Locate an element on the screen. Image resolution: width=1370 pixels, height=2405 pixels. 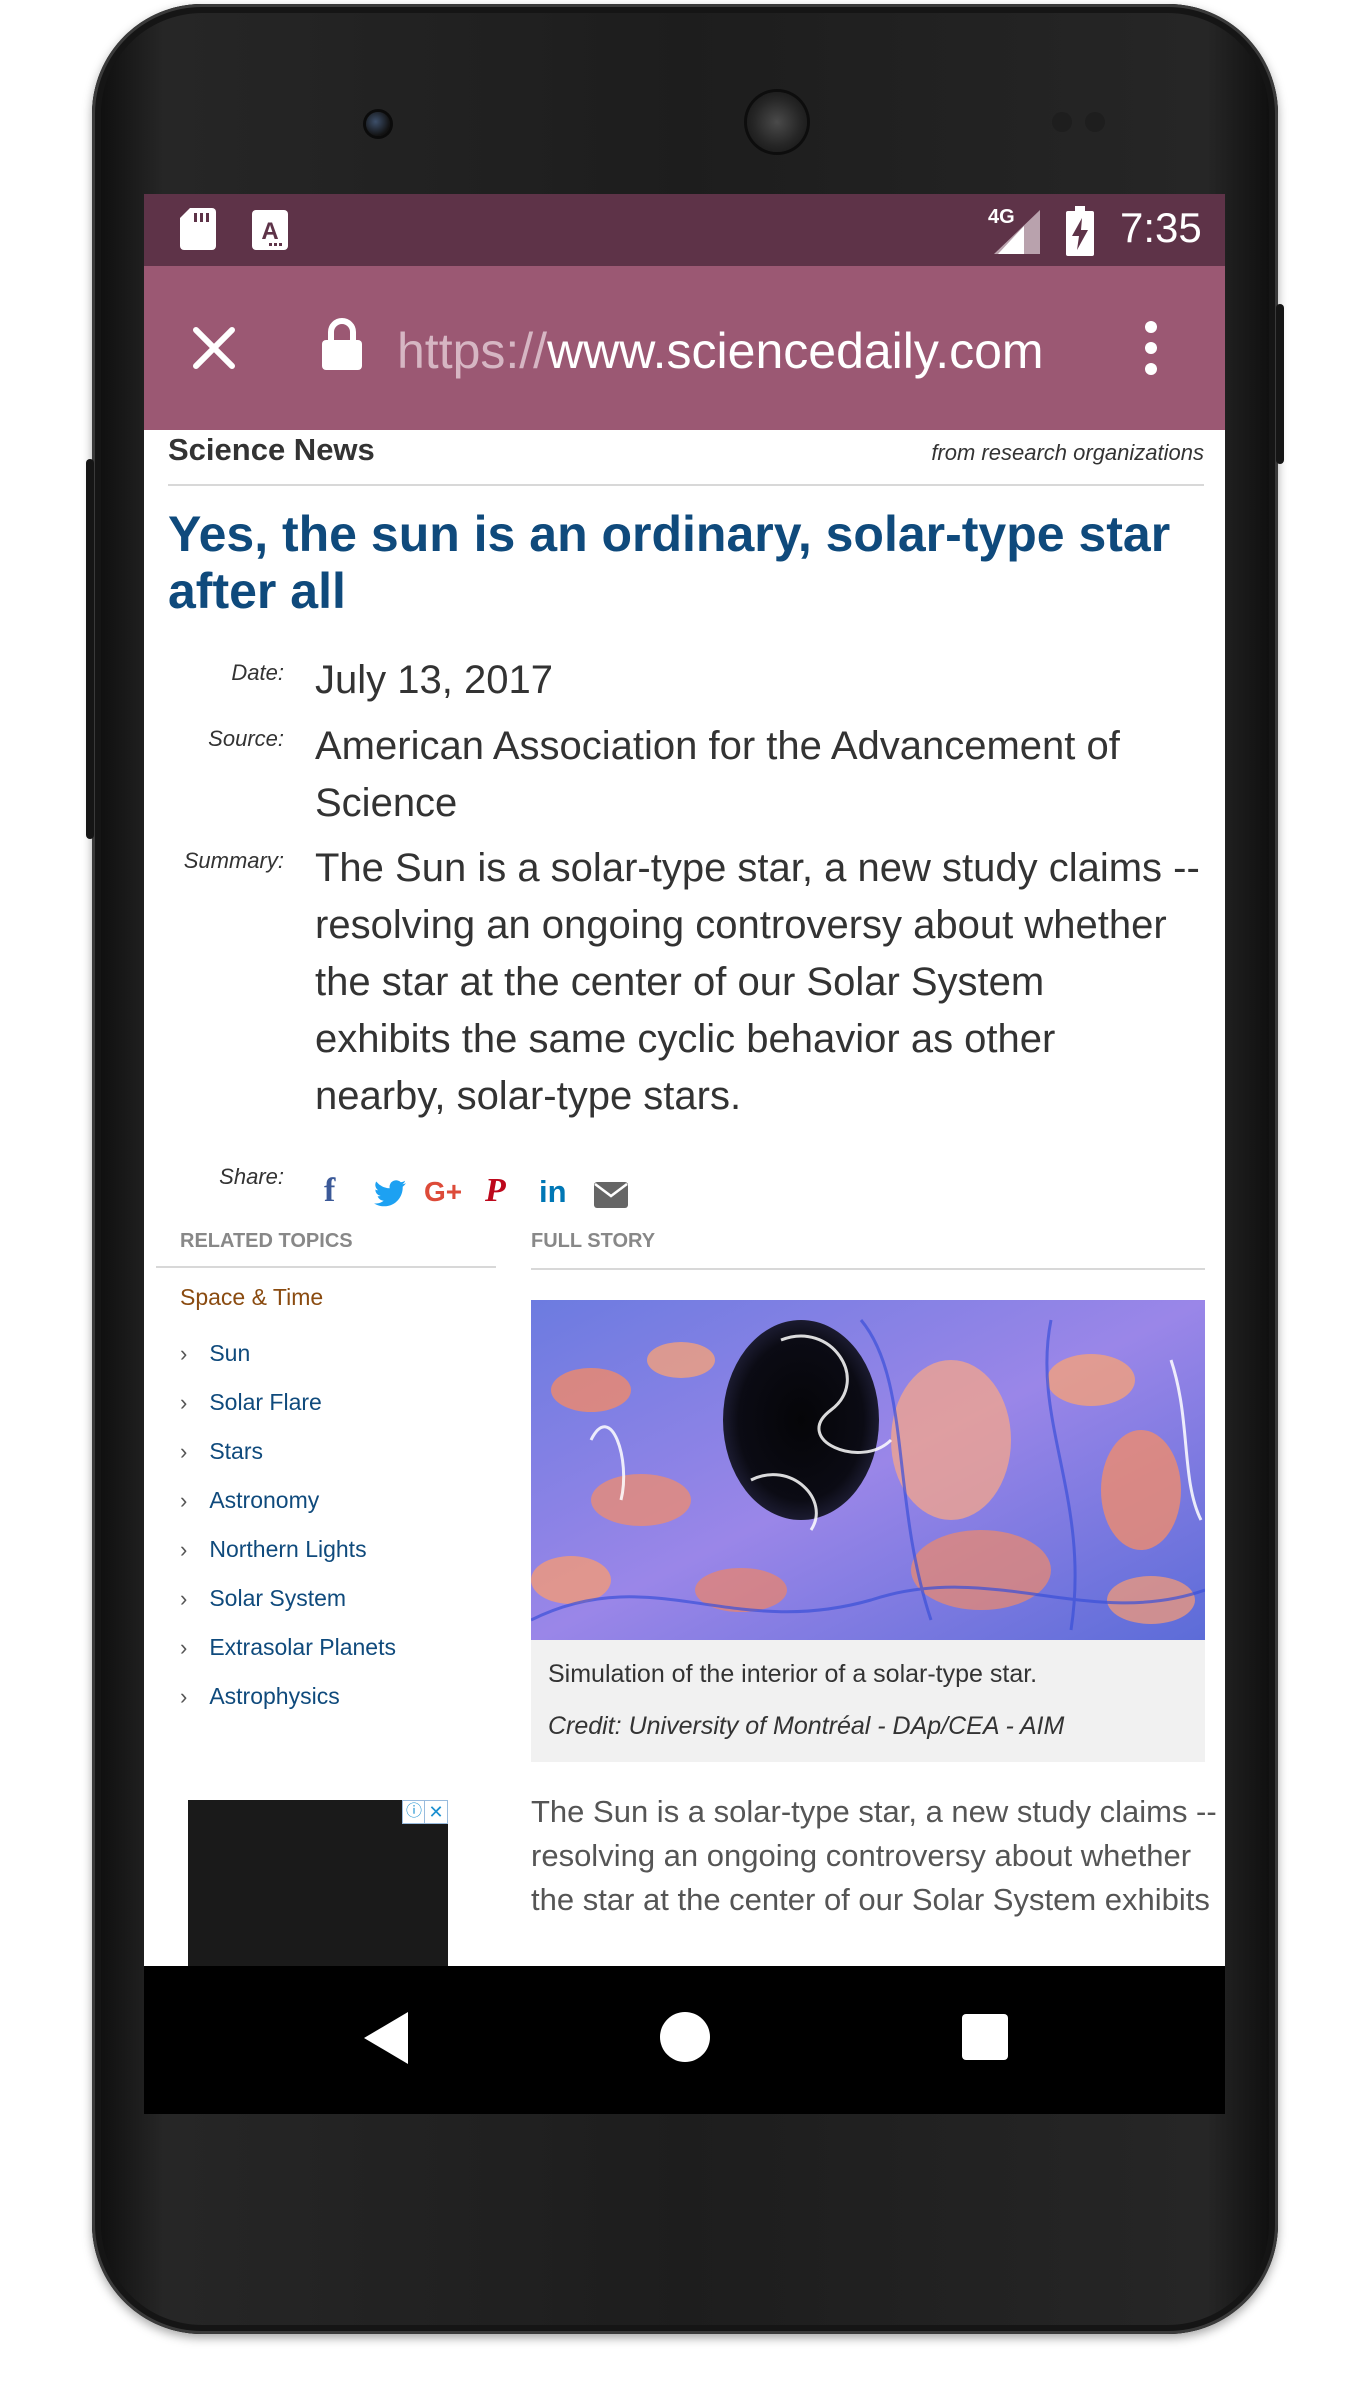
signal-icon is located at coordinates (1017, 232).